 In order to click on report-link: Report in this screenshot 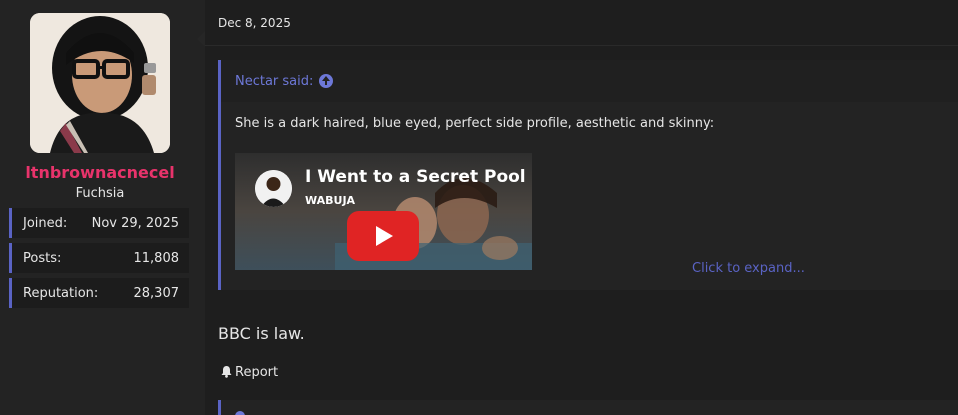, I will do `click(249, 372)`.